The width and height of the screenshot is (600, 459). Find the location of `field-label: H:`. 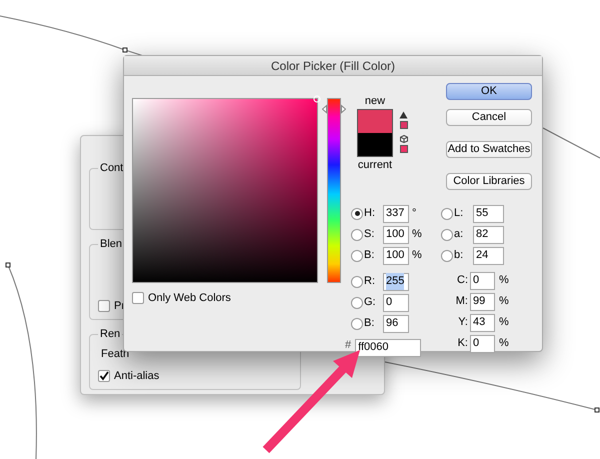

field-label: H: is located at coordinates (370, 214).